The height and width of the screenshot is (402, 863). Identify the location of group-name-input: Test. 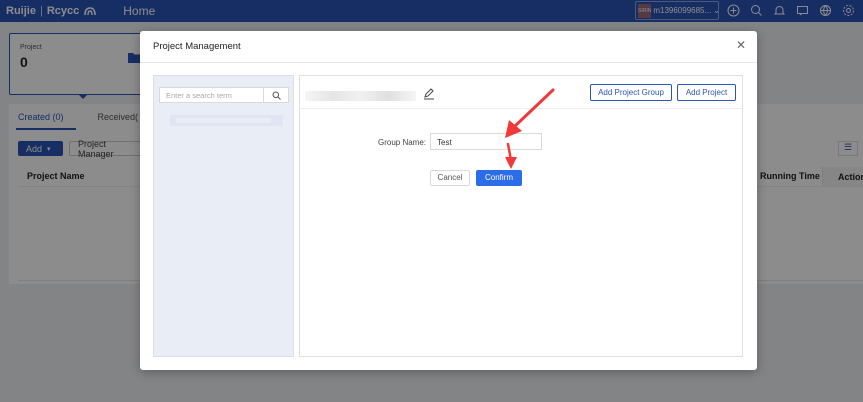
(486, 141).